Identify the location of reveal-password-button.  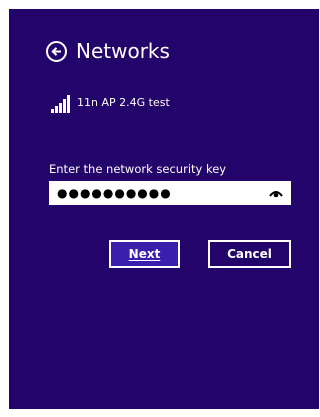
(276, 193).